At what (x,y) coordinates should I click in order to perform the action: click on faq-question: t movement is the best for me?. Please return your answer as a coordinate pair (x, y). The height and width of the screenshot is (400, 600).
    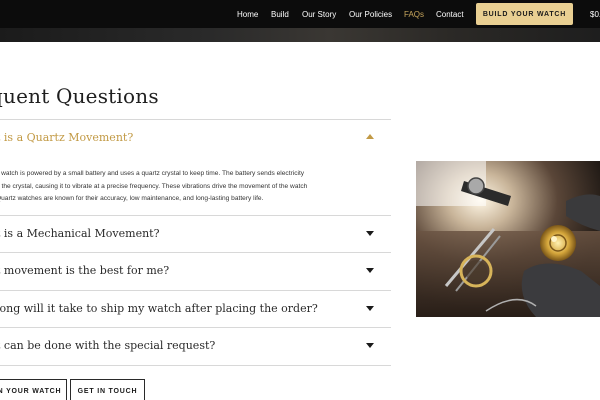
    Looking at the image, I should click on (84, 270).